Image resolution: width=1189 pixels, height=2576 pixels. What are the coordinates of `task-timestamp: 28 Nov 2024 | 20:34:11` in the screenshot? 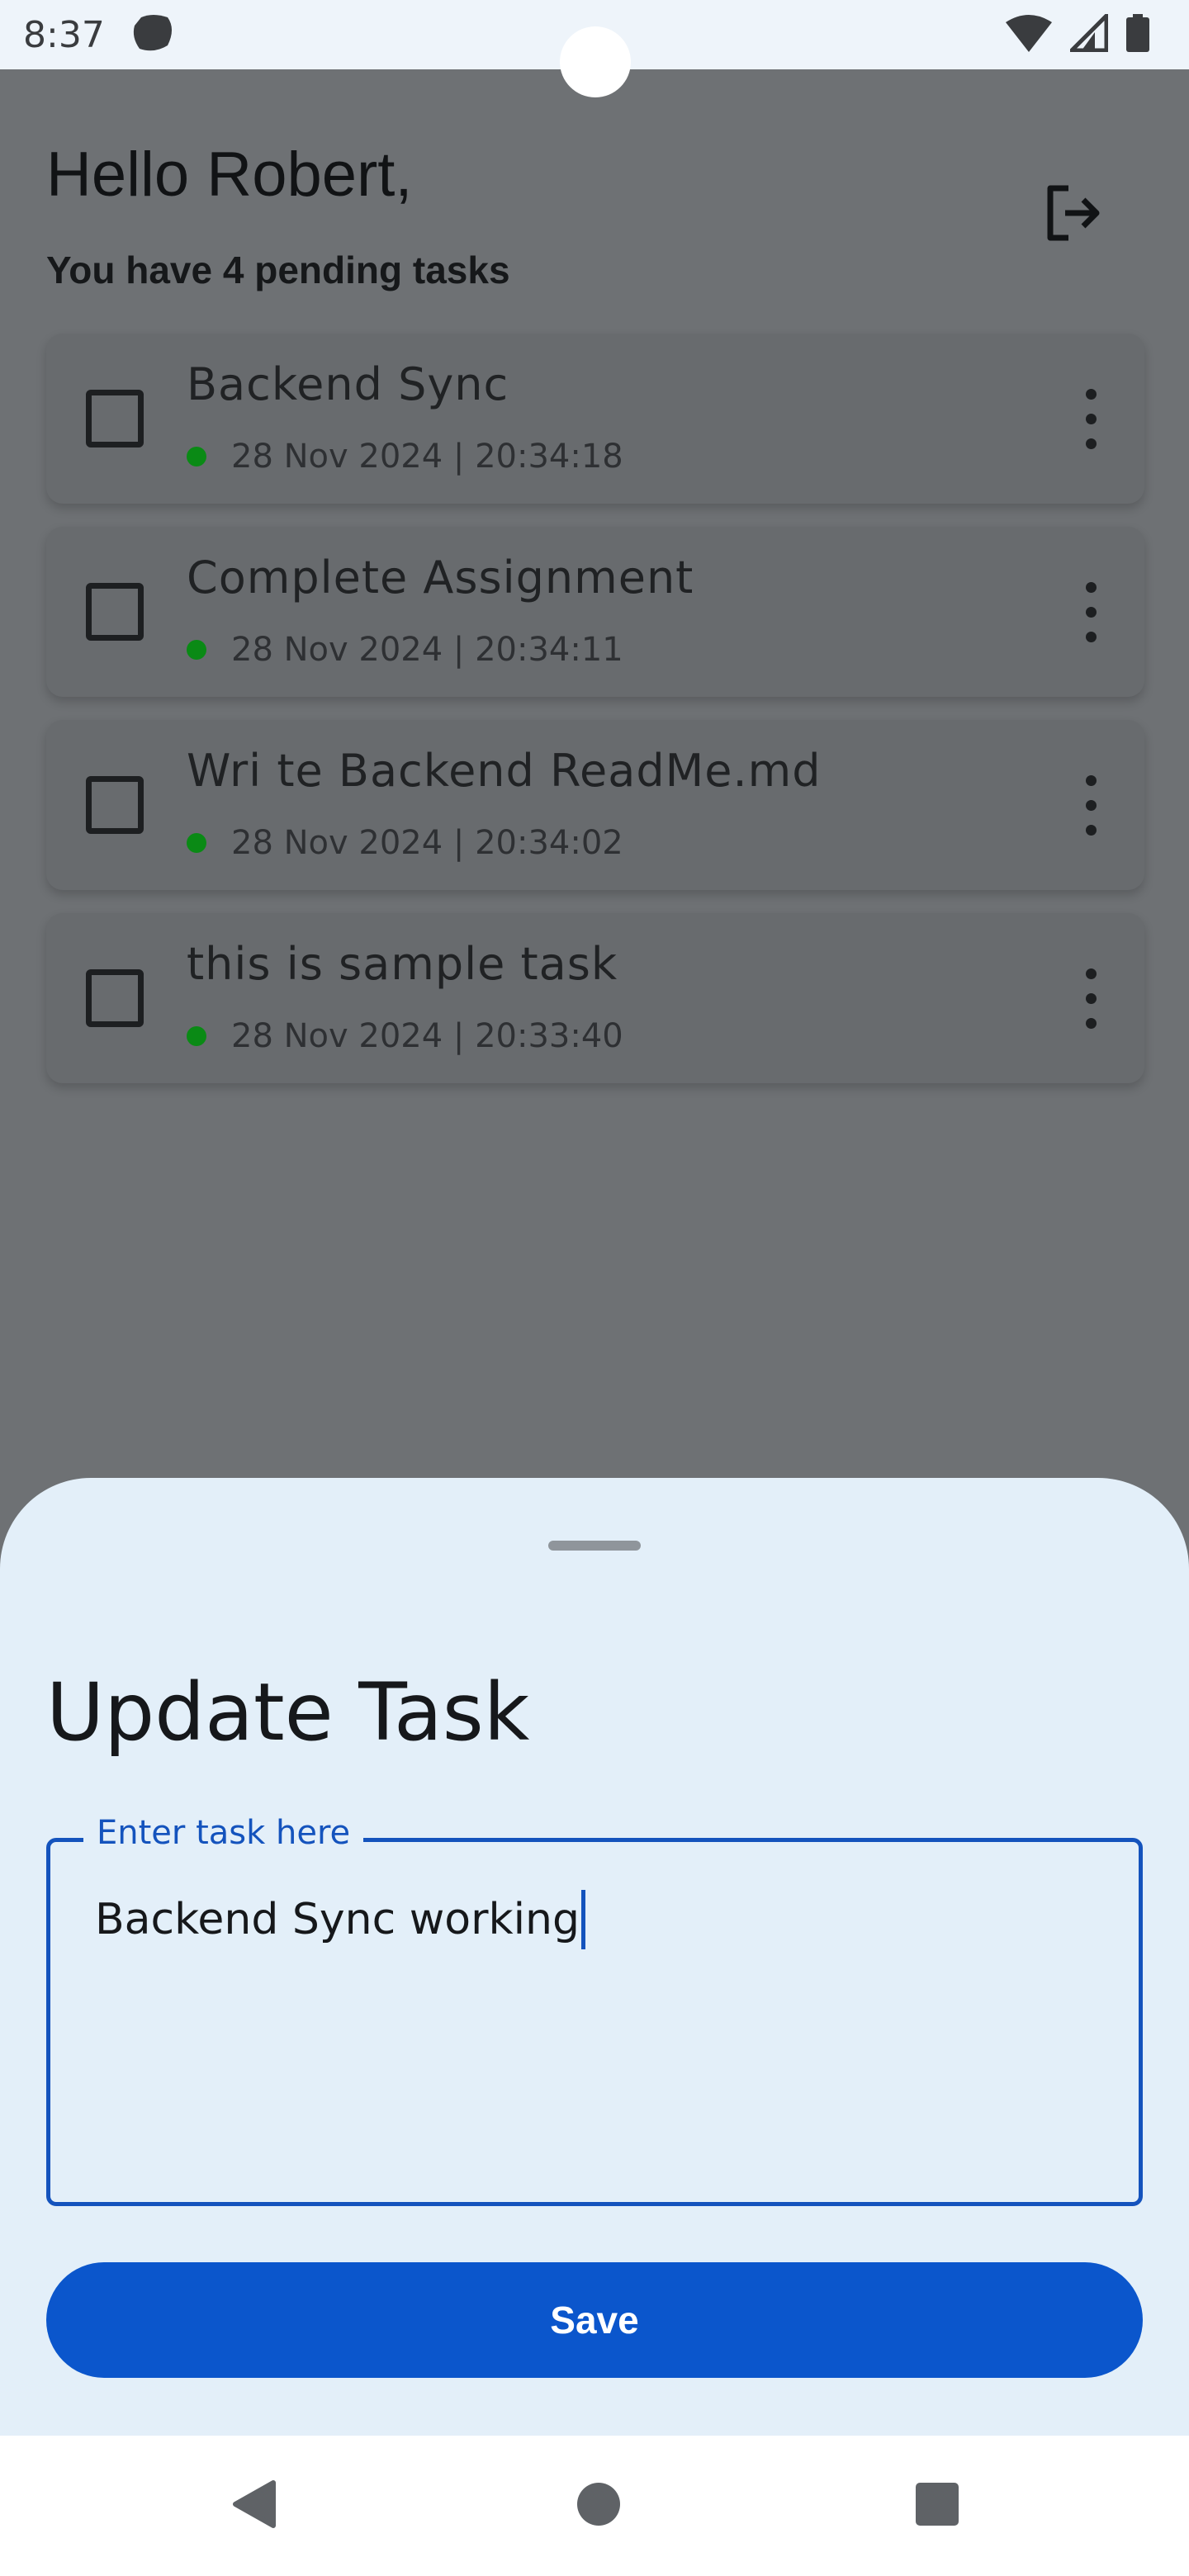 It's located at (427, 650).